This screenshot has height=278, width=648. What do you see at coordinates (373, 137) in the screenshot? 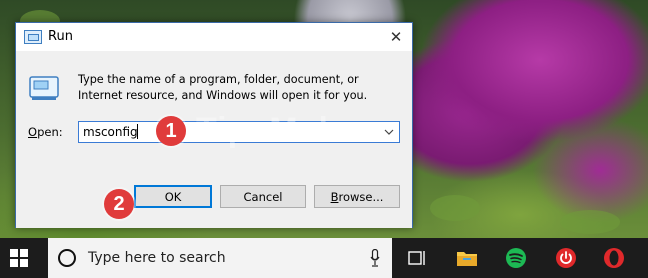
I see `watermark-suffix: .com` at bounding box center [373, 137].